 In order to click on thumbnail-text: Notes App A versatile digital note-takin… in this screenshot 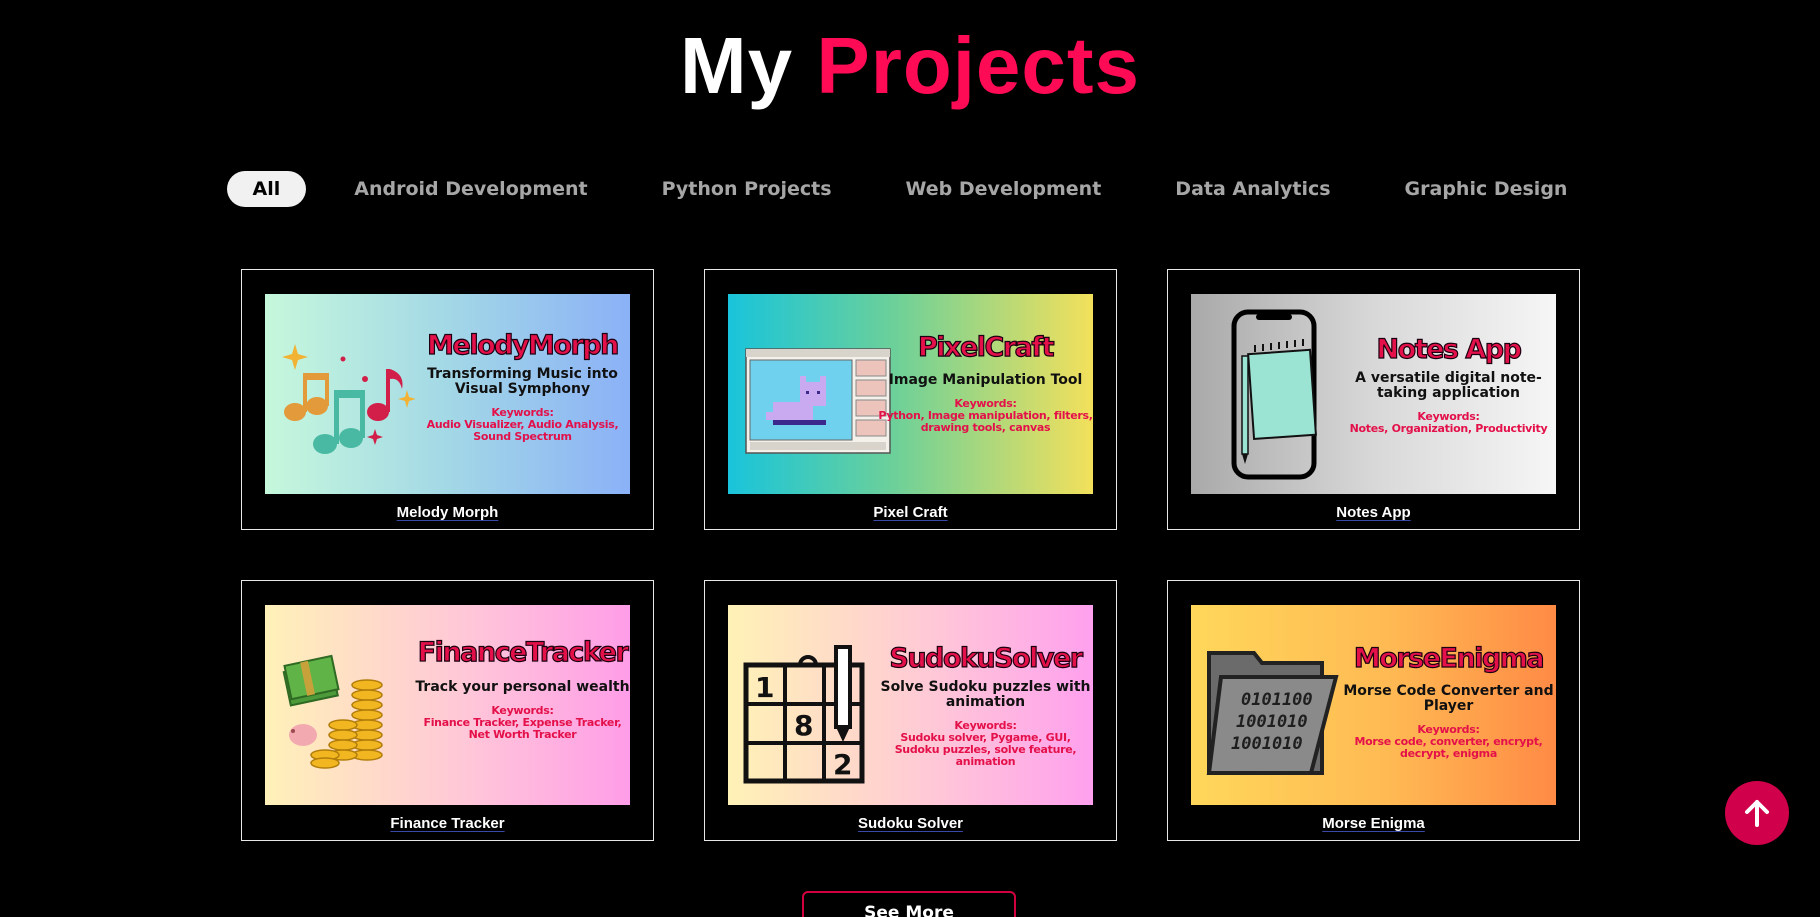, I will do `click(1448, 384)`.